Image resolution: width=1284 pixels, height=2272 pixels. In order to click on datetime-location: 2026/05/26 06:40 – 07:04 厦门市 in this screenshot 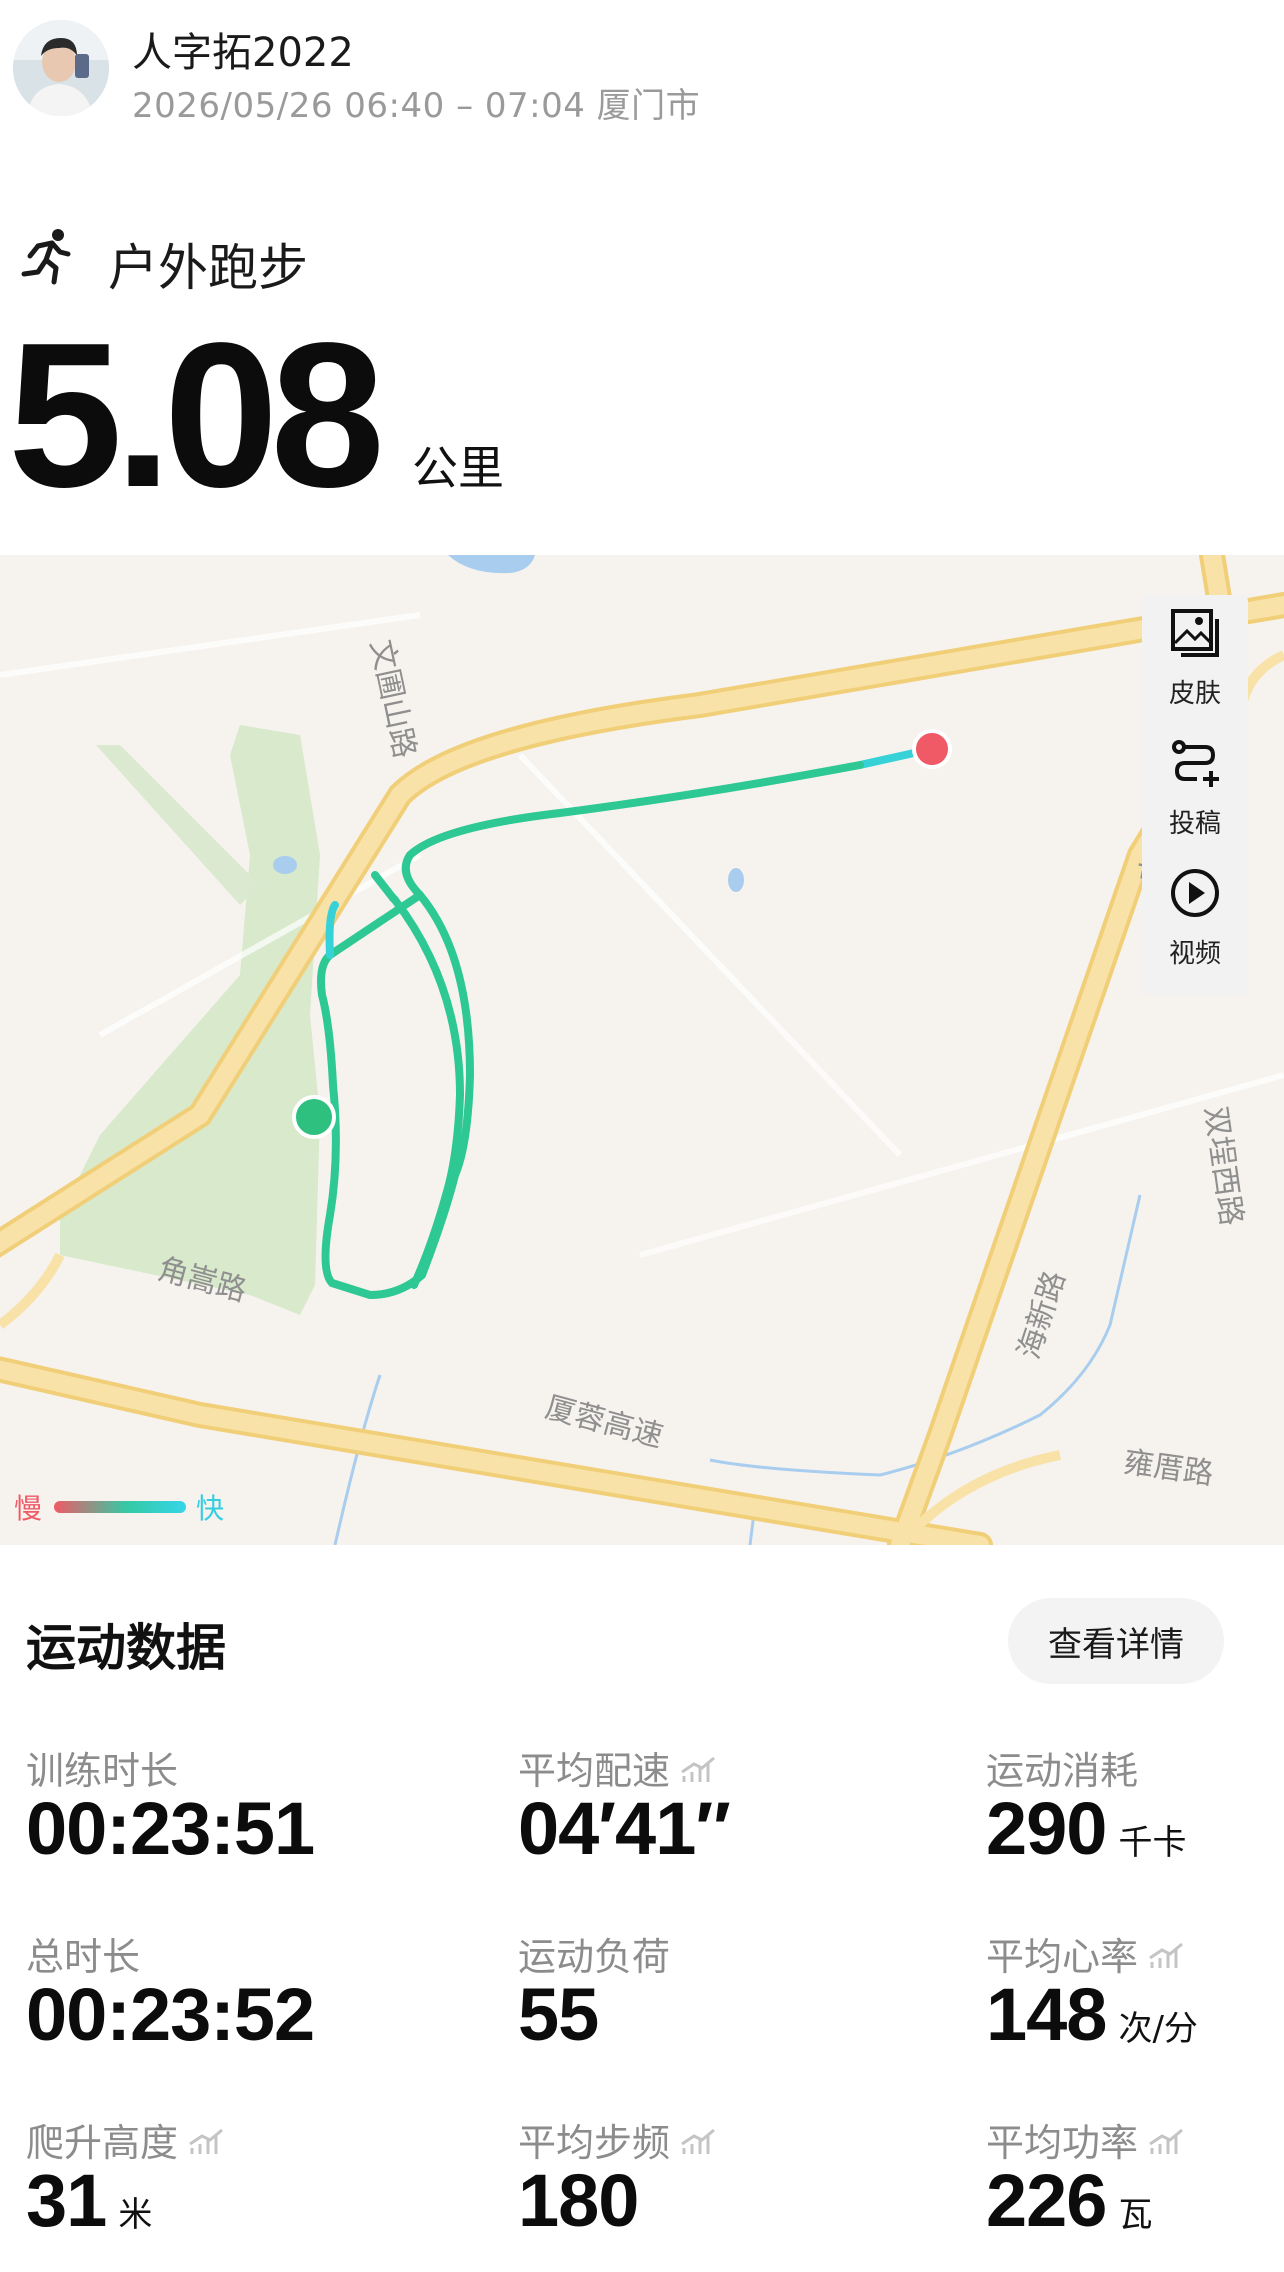, I will do `click(416, 106)`.